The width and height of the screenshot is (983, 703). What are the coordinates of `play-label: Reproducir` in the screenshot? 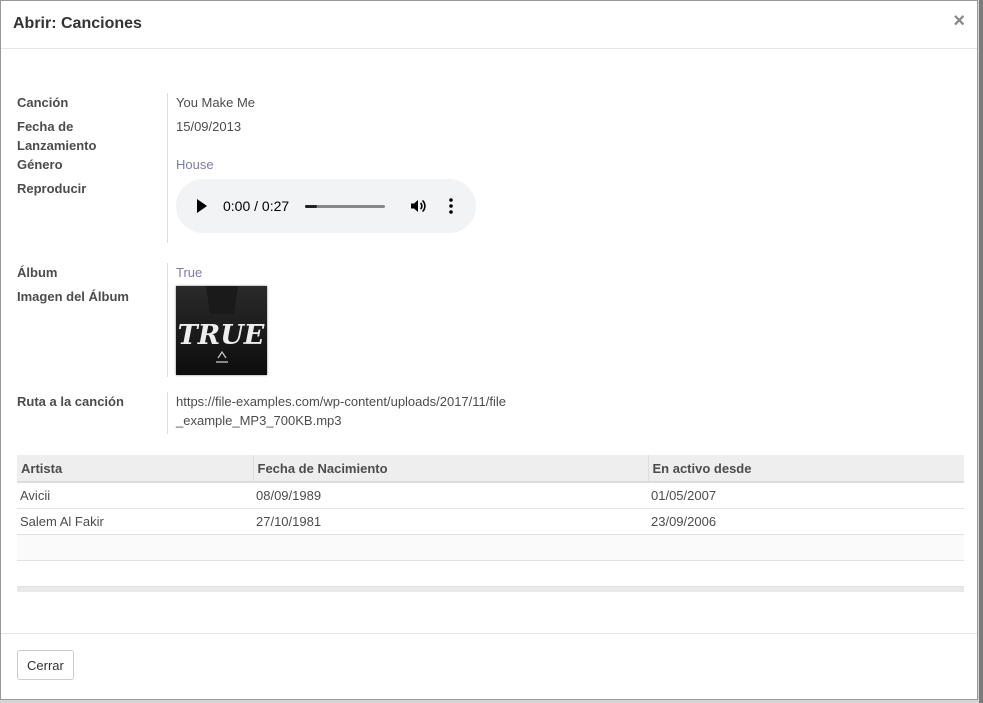 It's located at (52, 188).